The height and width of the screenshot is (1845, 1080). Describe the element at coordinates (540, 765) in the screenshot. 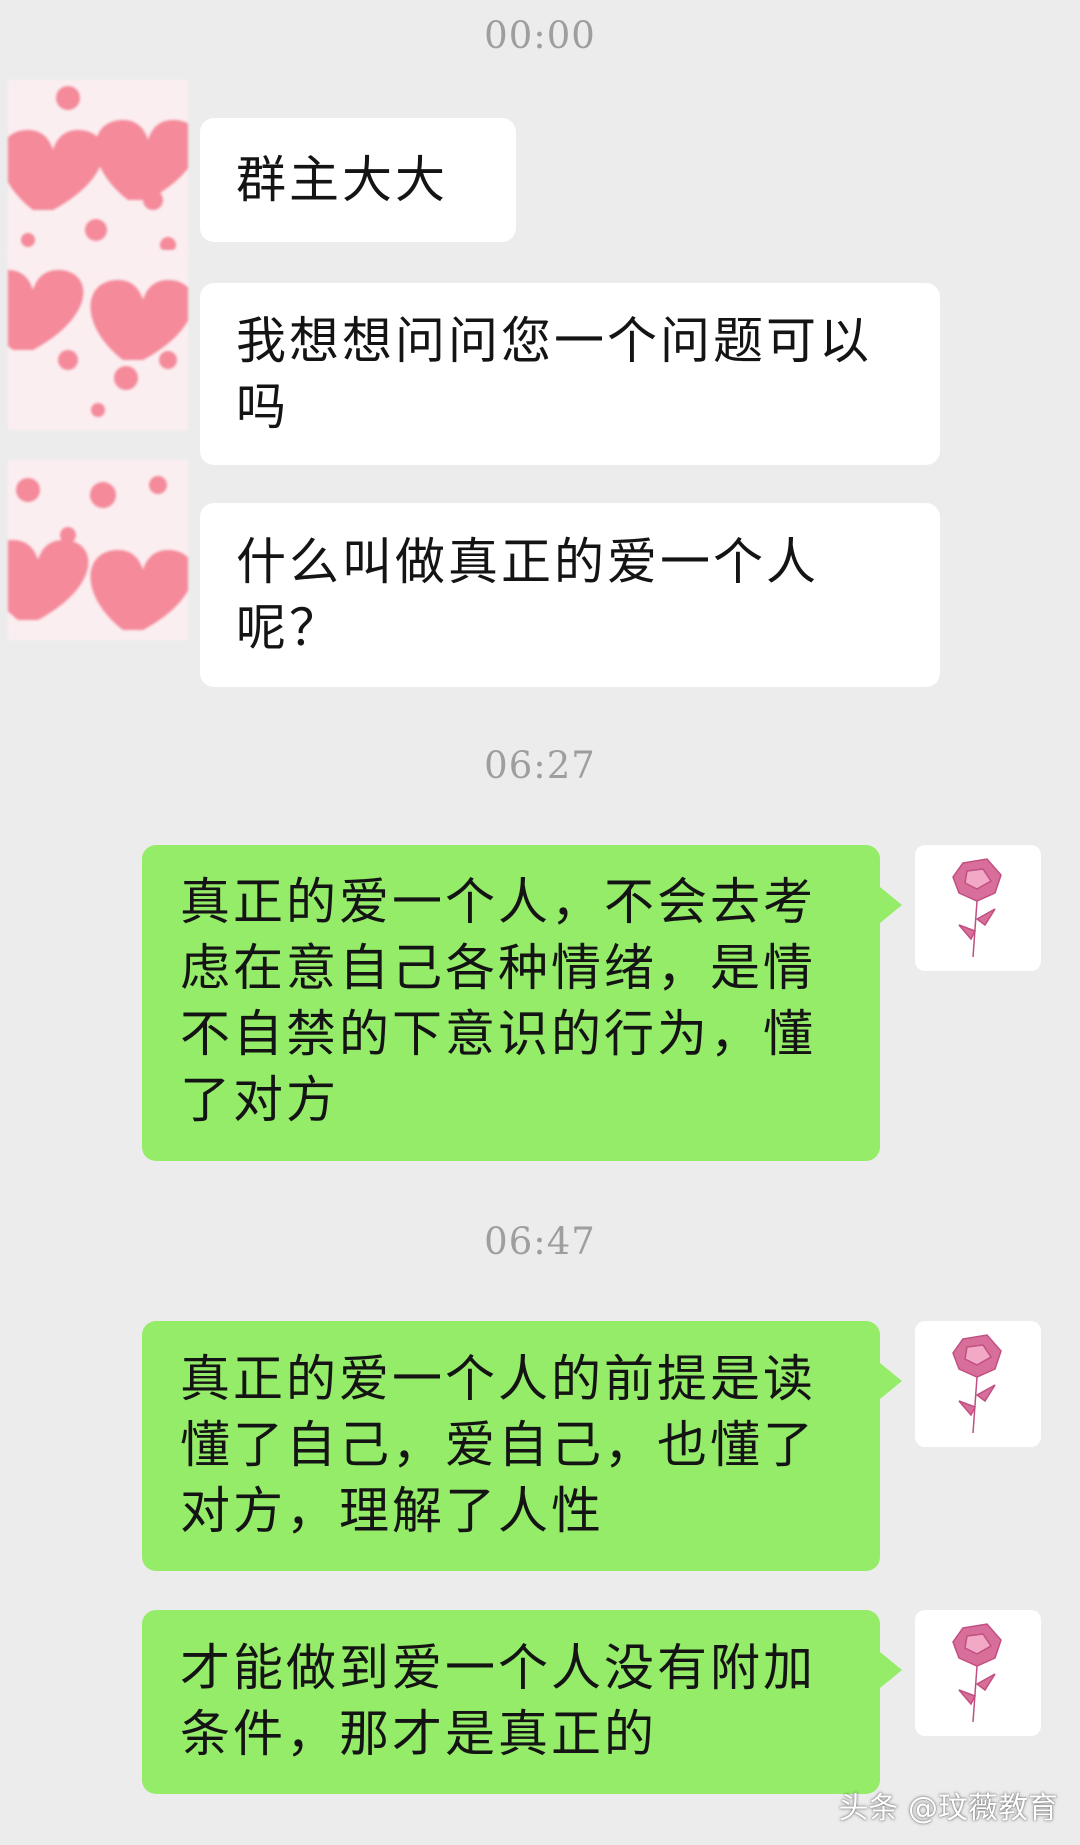

I see `timestamp: 06:27` at that location.